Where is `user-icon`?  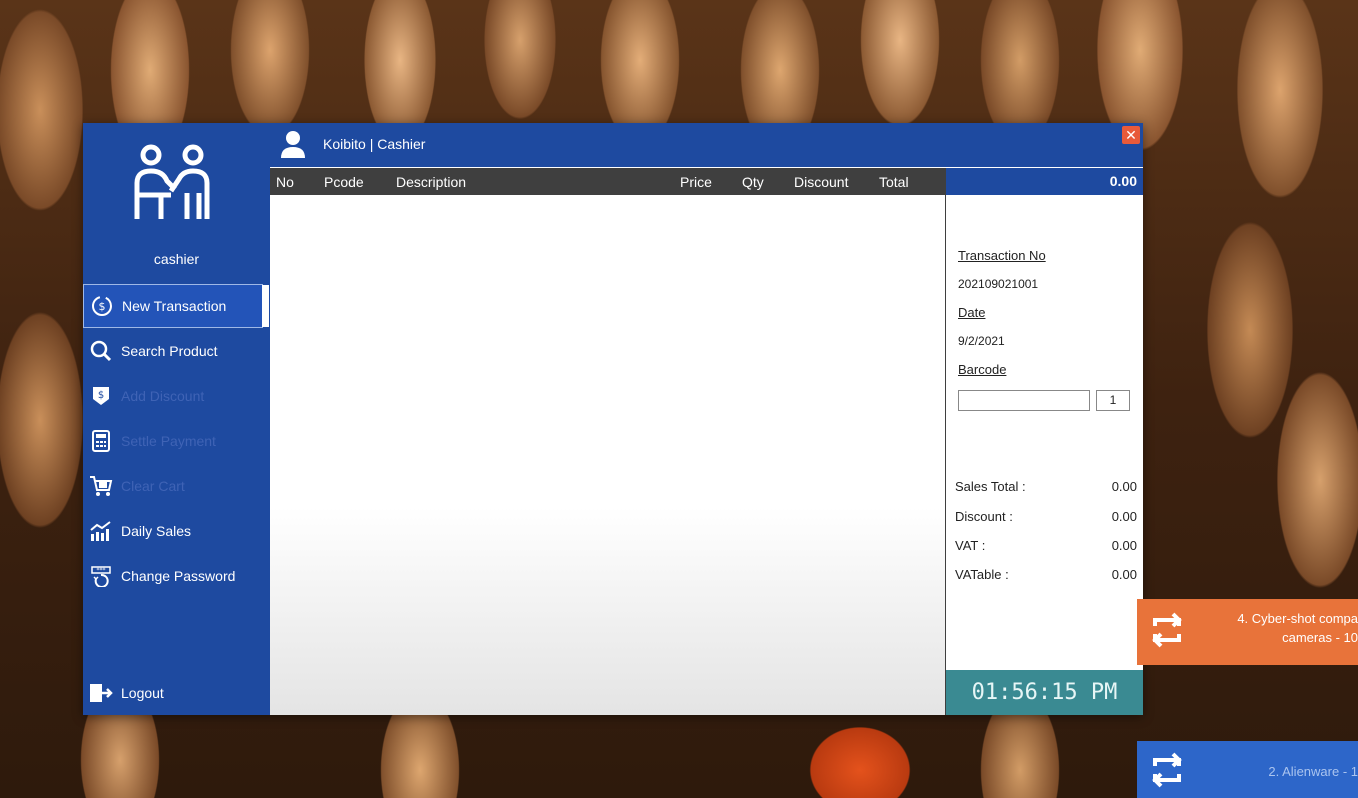
user-icon is located at coordinates (293, 144).